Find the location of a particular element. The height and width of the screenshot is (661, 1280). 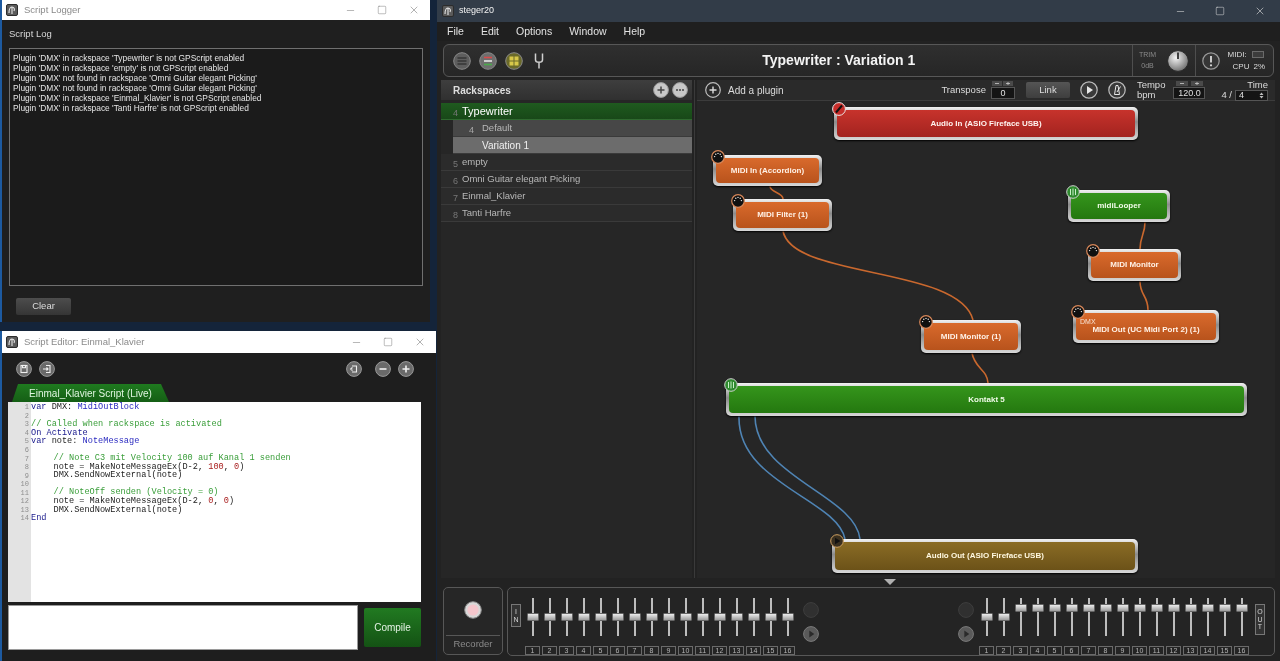

cpu-label: CPU is located at coordinates (1241, 66).